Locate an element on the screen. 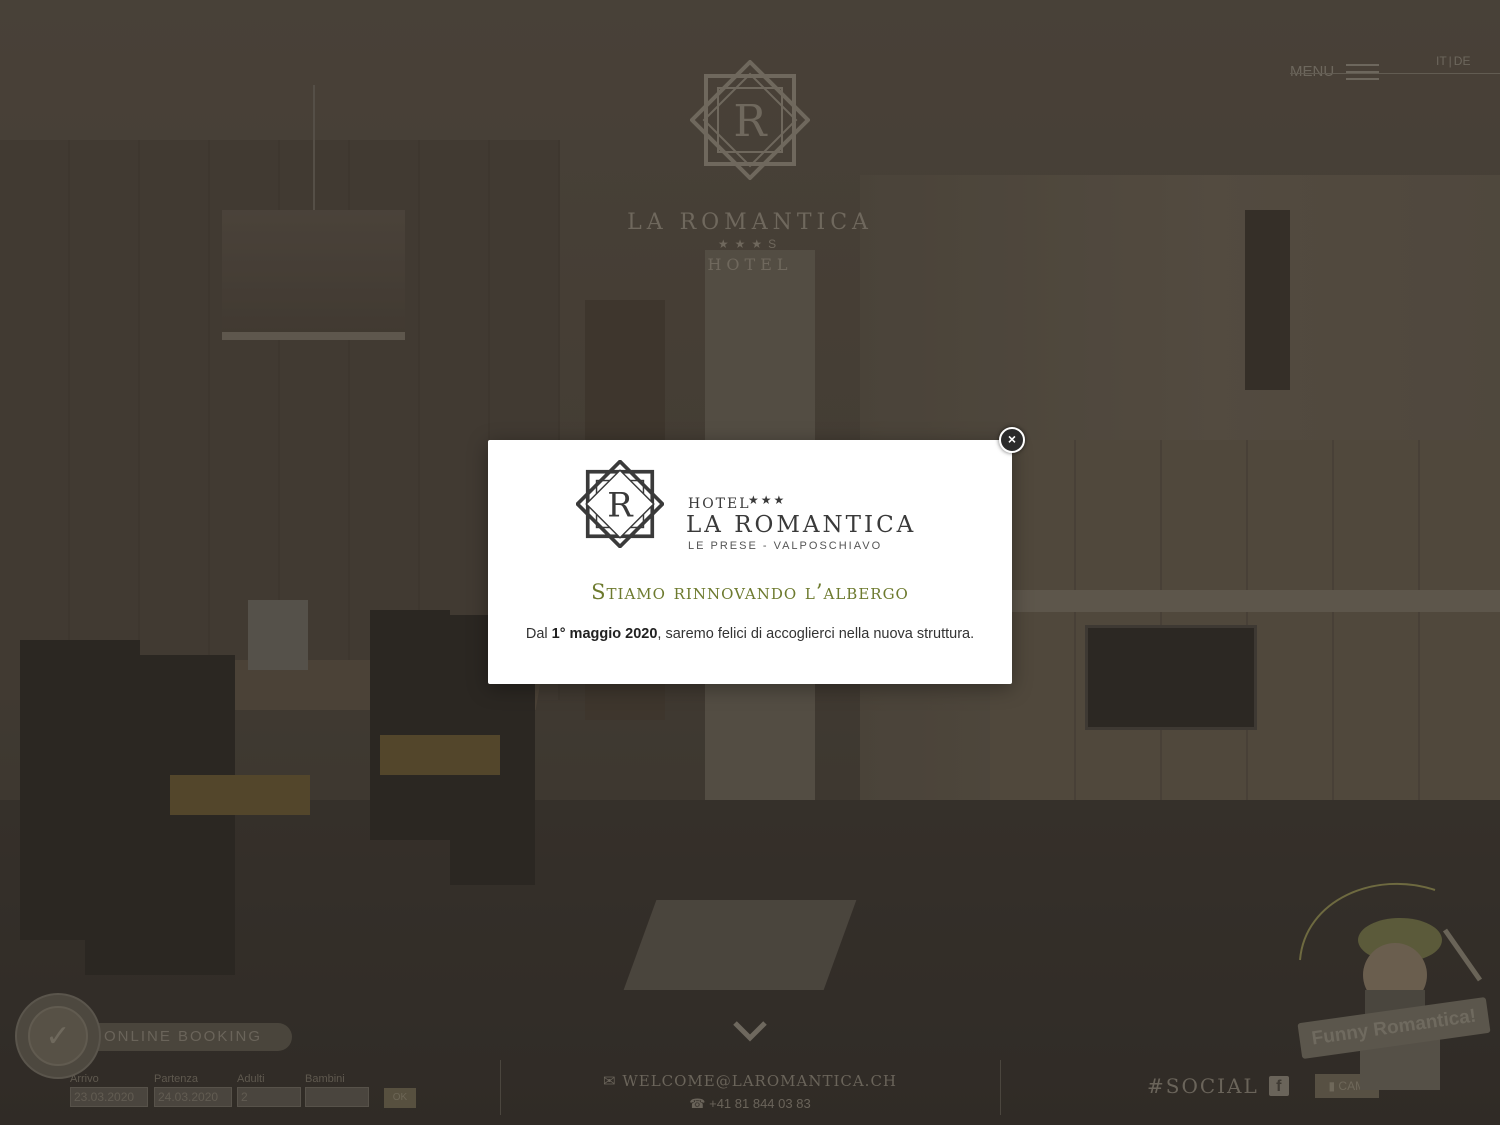 The image size is (1500, 1125). adults-label: Adulti is located at coordinates (251, 1079).